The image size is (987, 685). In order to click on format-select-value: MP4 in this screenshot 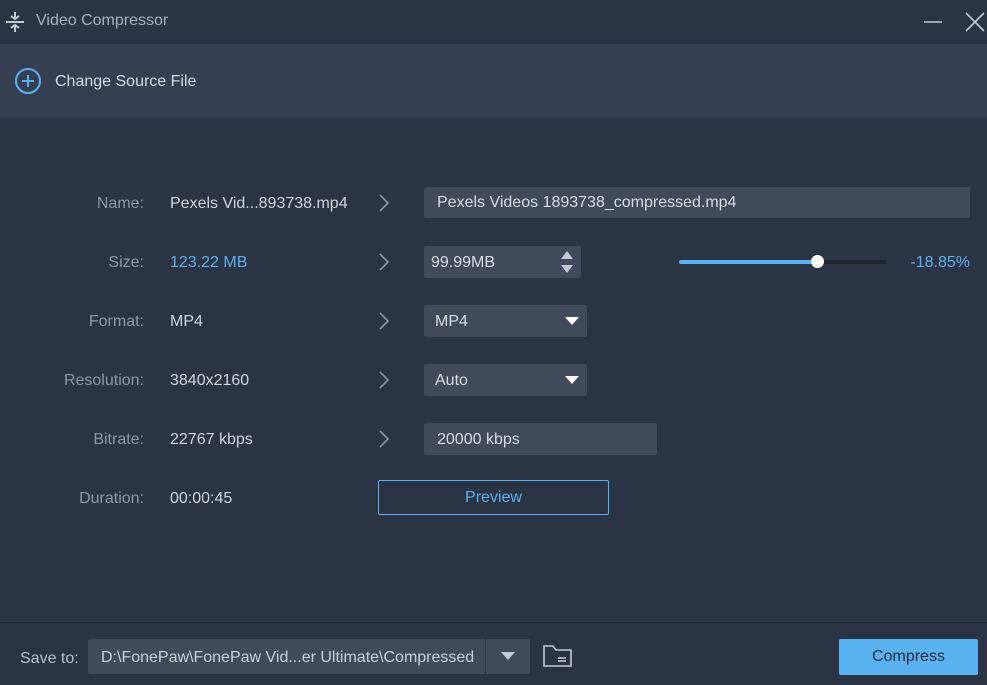, I will do `click(451, 322)`.